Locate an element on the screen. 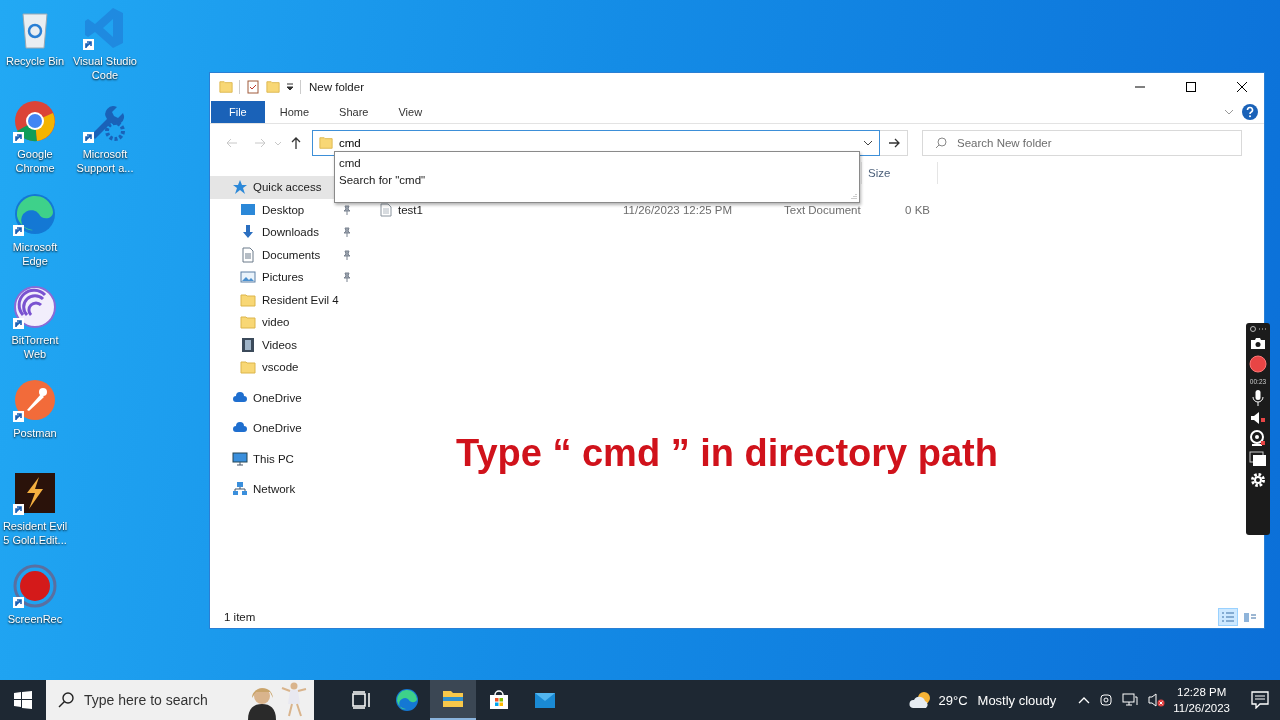  star-icon is located at coordinates (240, 187).